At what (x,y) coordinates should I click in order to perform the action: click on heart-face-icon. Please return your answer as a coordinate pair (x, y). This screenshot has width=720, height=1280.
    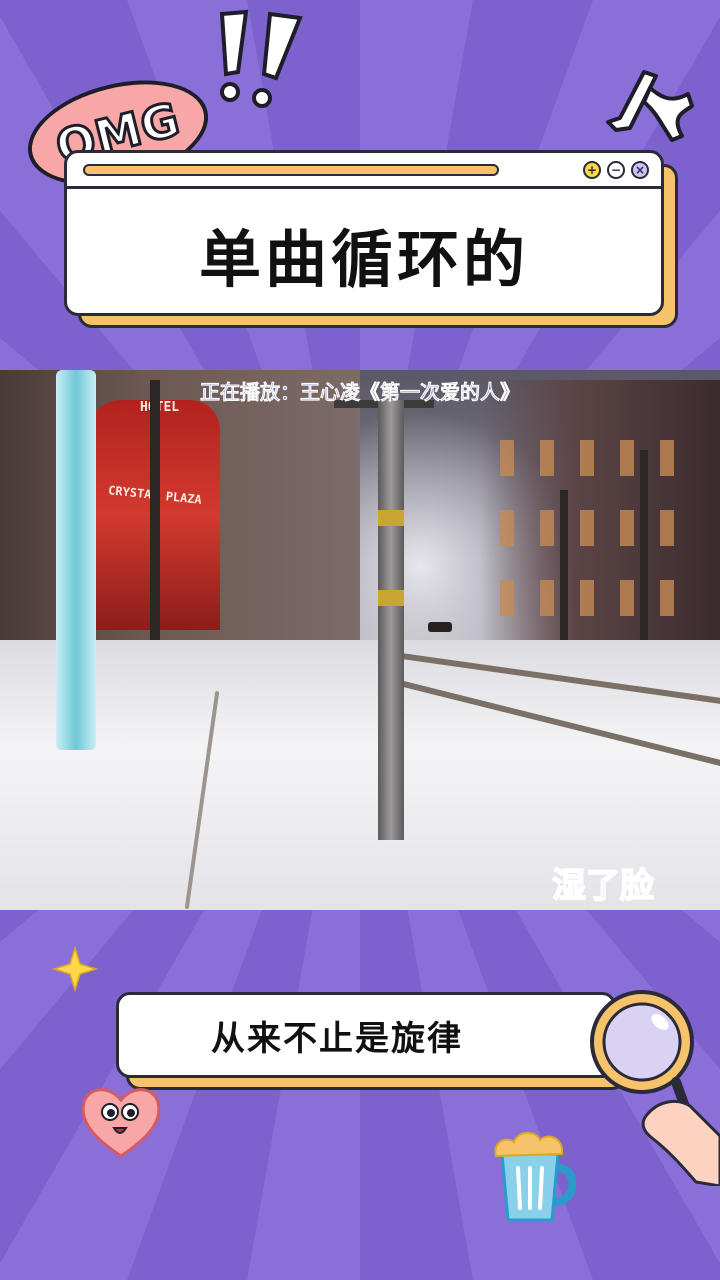
    Looking at the image, I should click on (121, 1123).